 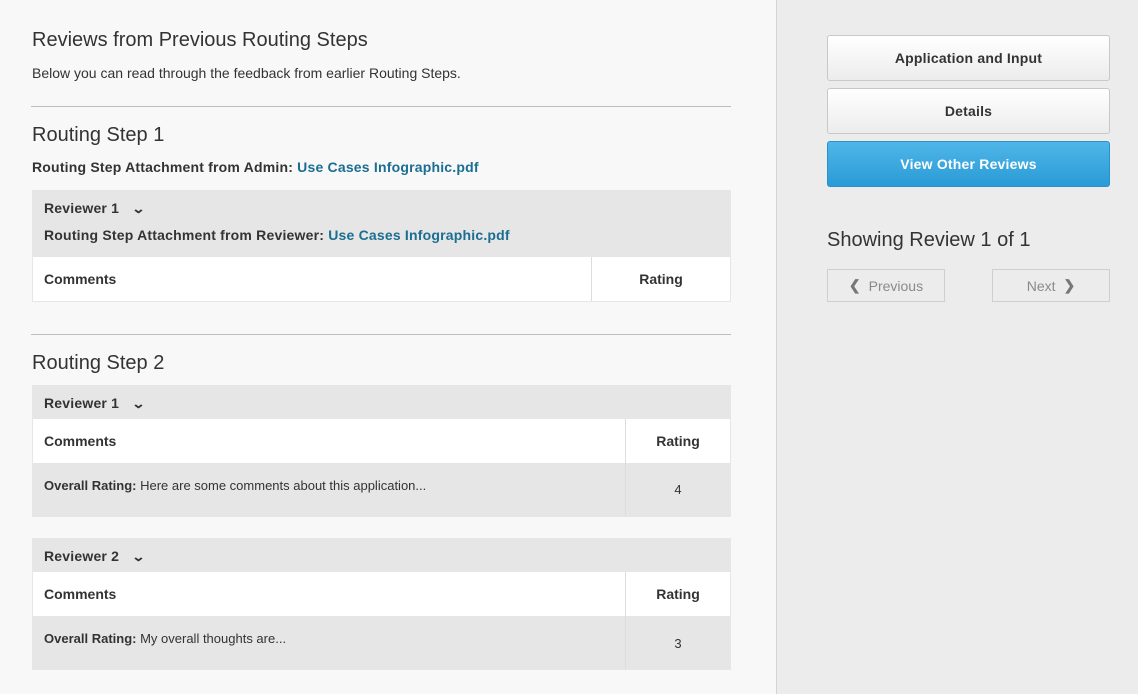 I want to click on next-button: Next ❯, so click(x=1051, y=285).